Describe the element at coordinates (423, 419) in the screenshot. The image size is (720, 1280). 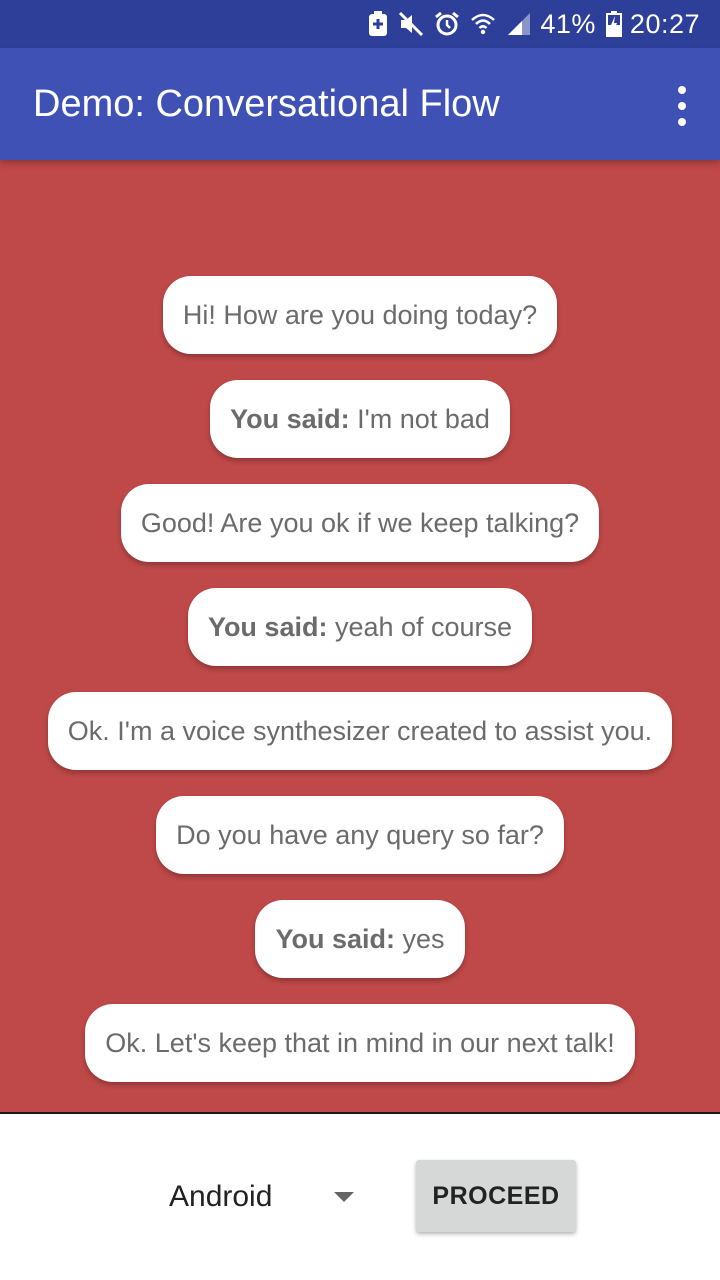
I see `message-text: I'm not bad` at that location.